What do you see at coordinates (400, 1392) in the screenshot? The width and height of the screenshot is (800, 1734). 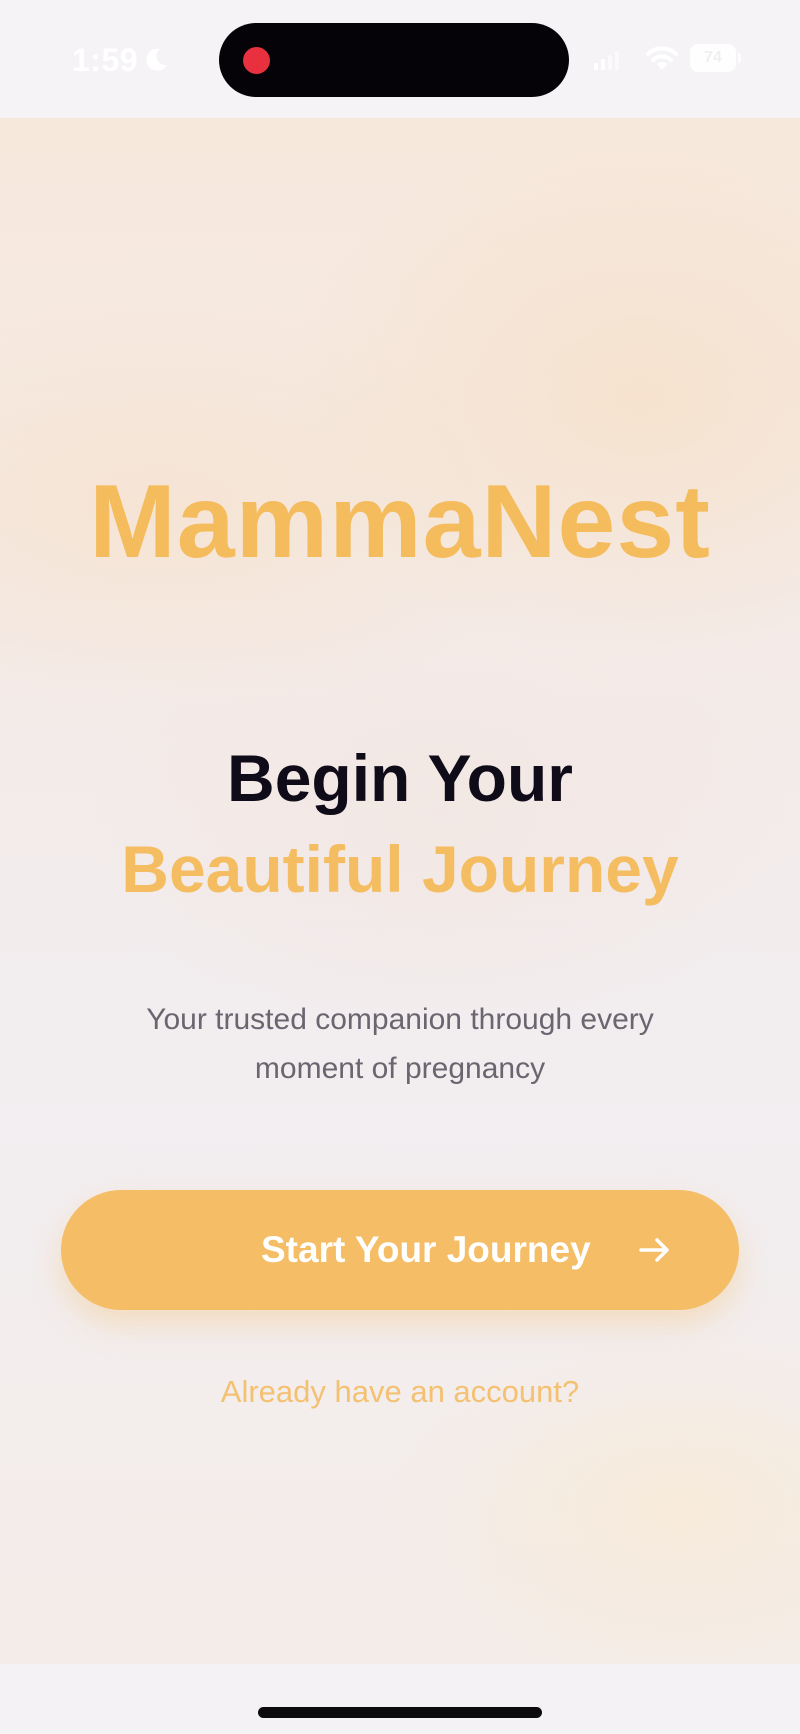 I see `sign-in-link: Already have an account?` at bounding box center [400, 1392].